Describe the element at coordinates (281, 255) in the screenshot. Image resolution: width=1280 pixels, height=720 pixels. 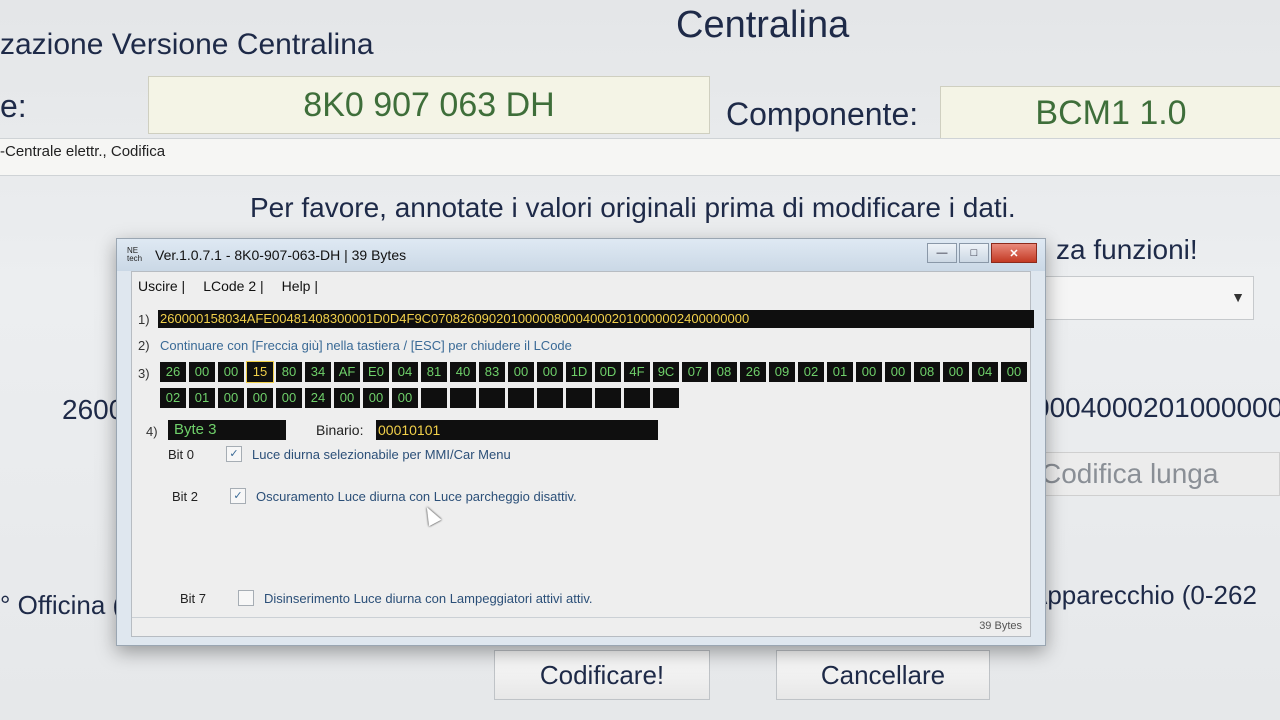
I see `dialog-title: Ver.1.0.7.1 - 8K0-907-063-DH | 39 Bytes` at that location.